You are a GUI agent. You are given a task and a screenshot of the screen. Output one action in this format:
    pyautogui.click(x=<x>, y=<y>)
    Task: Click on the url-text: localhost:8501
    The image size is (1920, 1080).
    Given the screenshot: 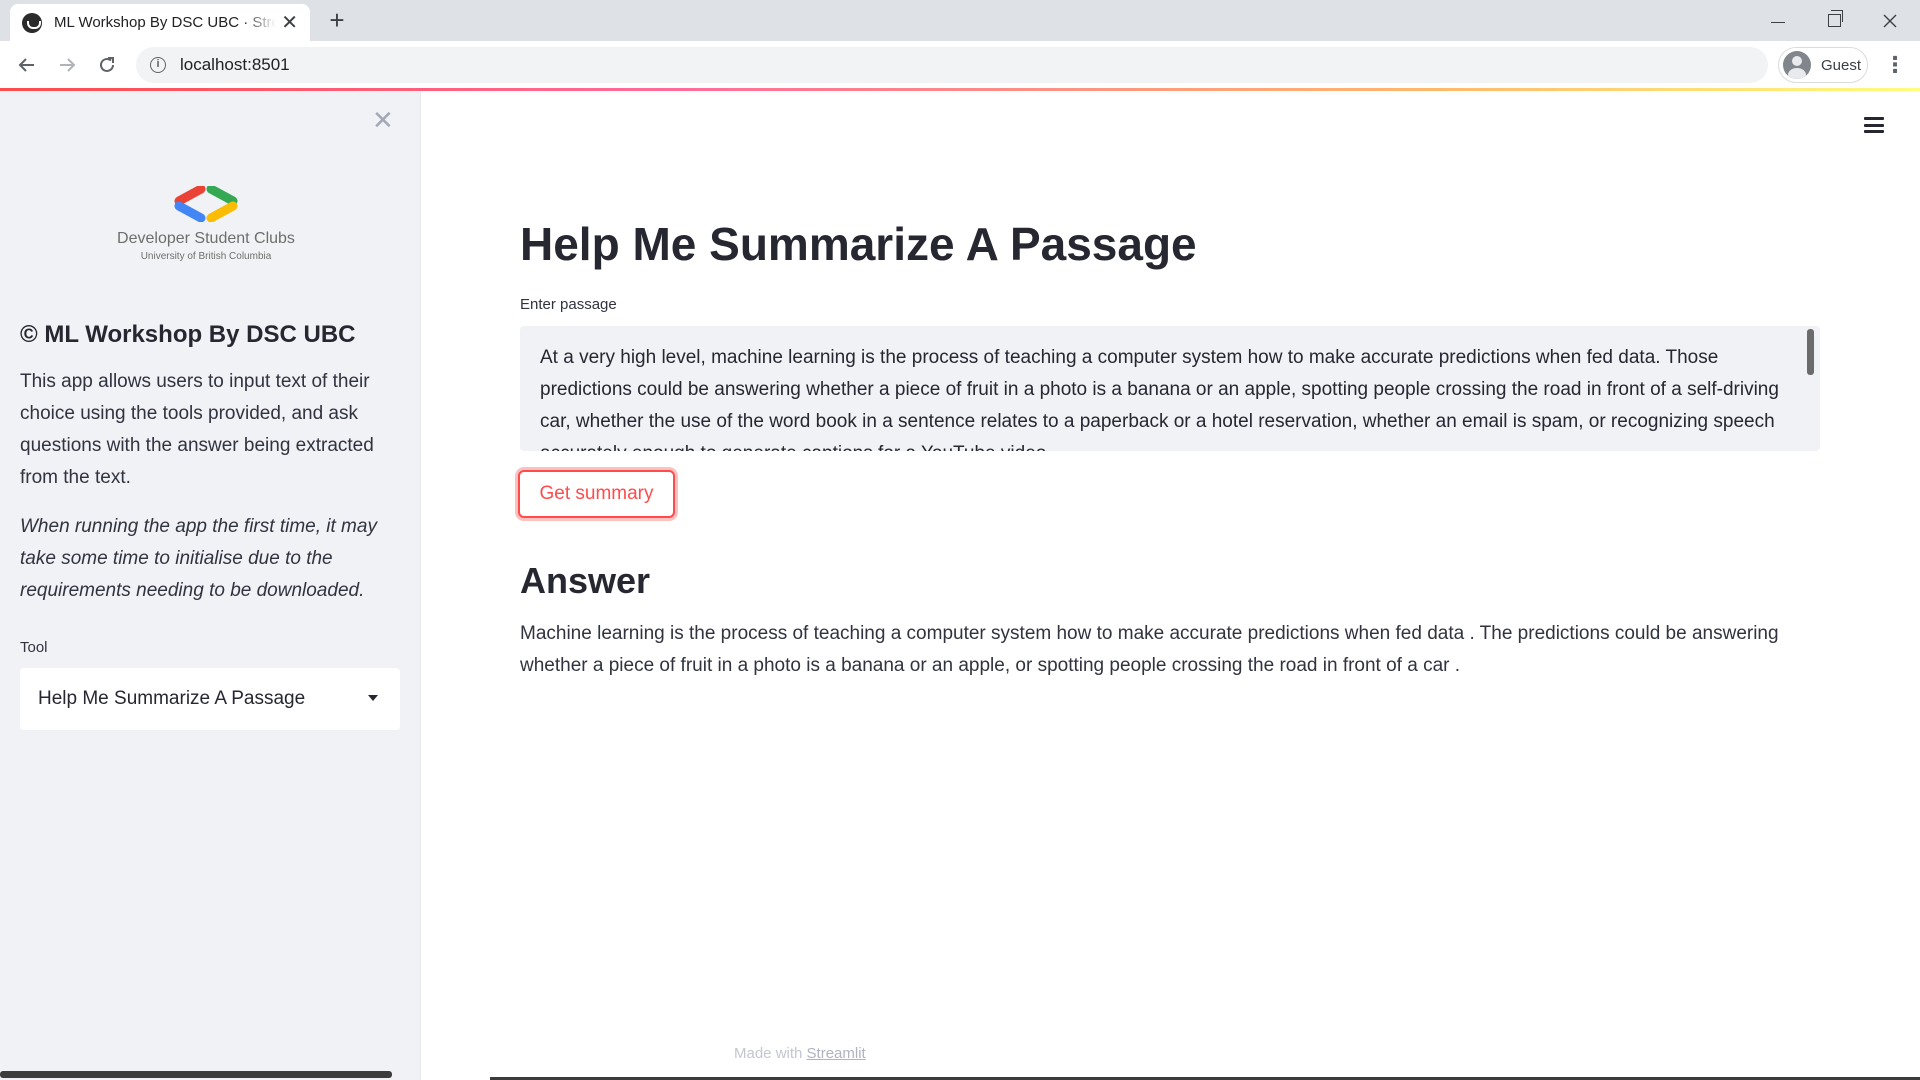 What is the action you would take?
    pyautogui.click(x=235, y=64)
    